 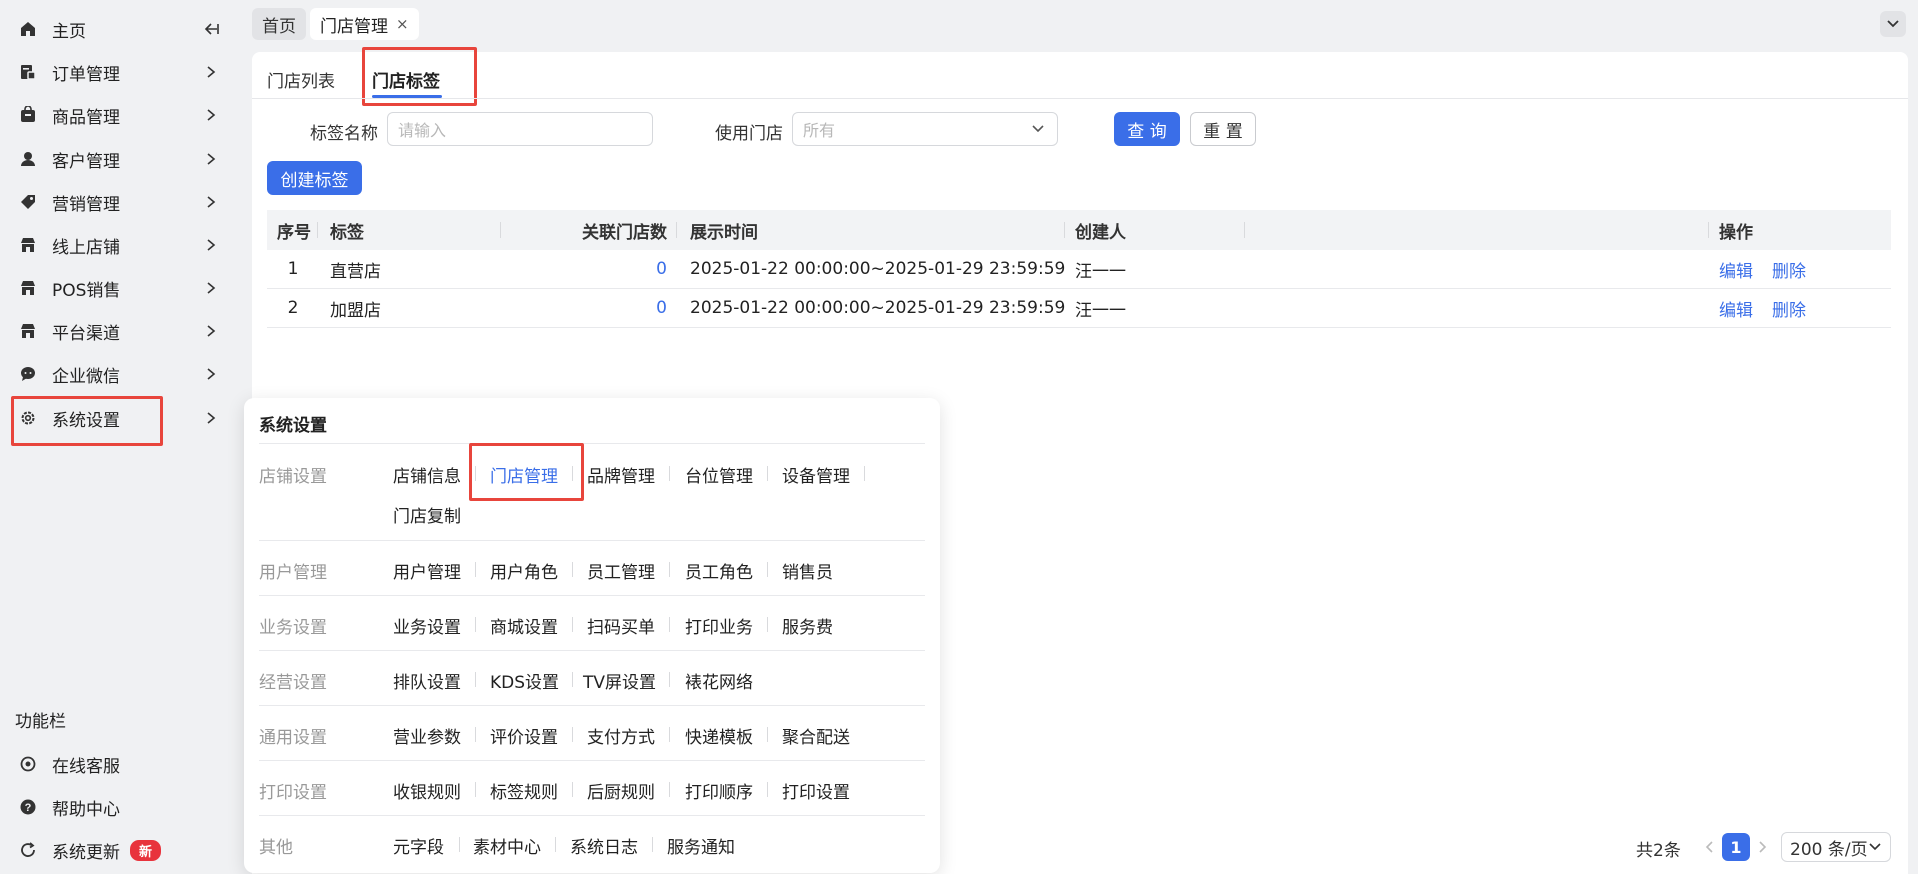 What do you see at coordinates (119, 245) in the screenshot?
I see `sidebar-item-online-store: 线上店铺` at bounding box center [119, 245].